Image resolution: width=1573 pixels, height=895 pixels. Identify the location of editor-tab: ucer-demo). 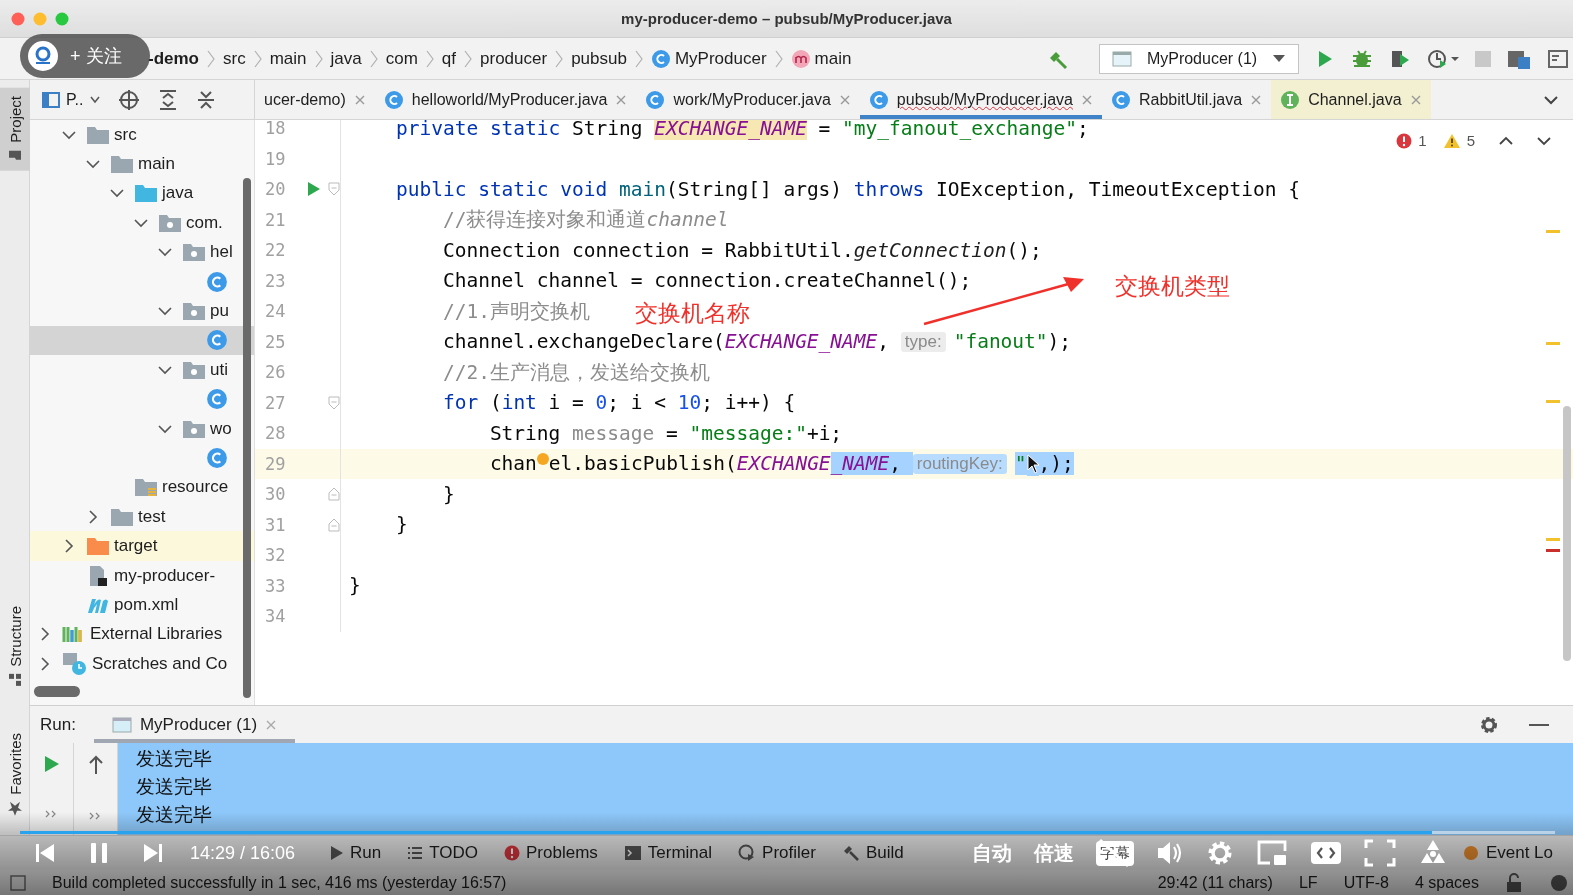
(315, 99).